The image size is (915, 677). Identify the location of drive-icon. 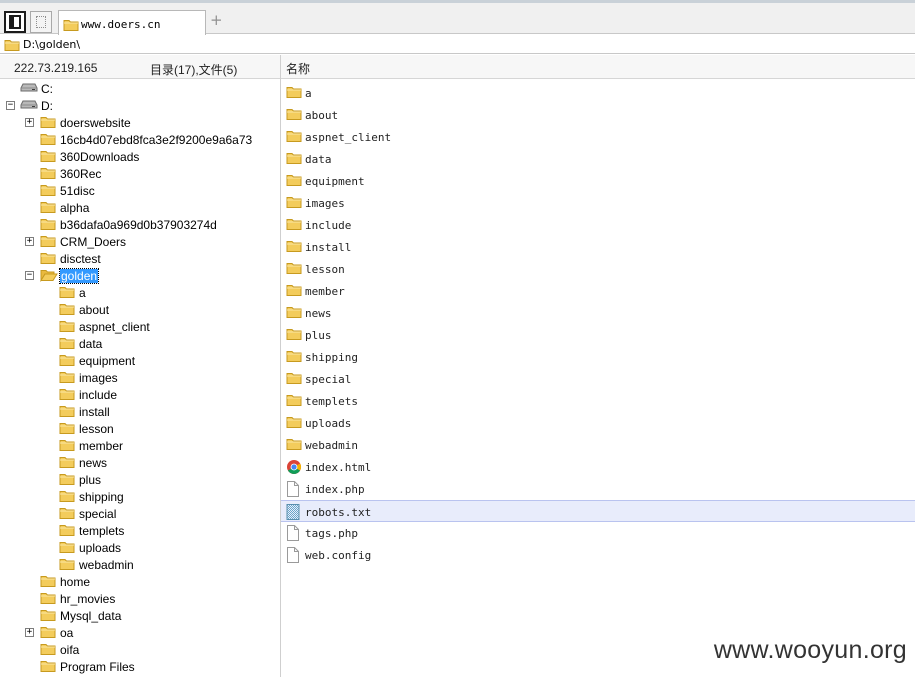
(29, 88).